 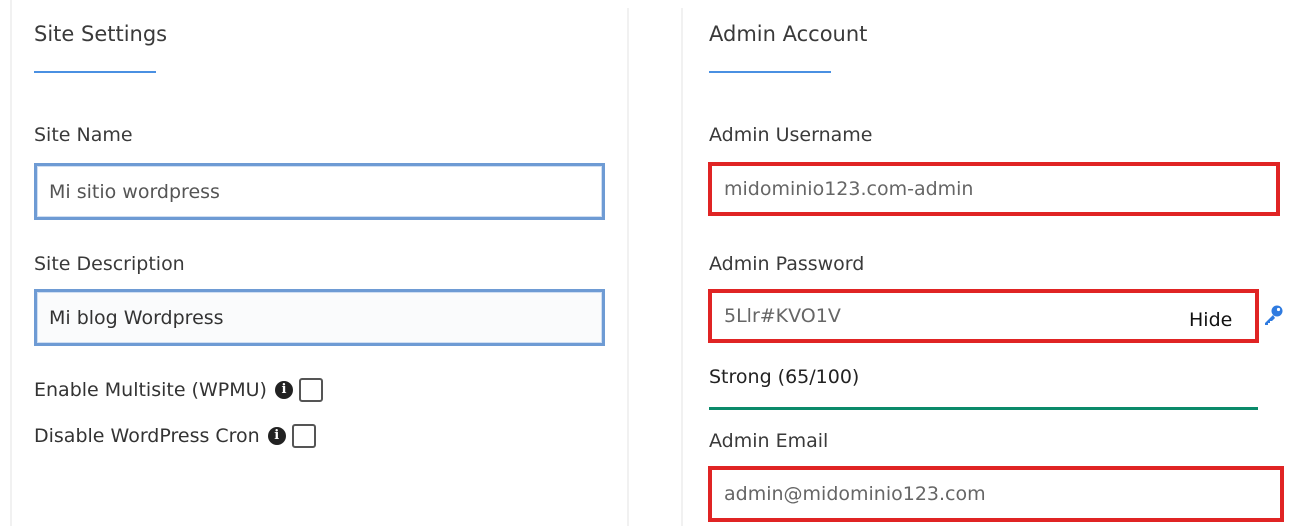 I want to click on enable-multisite-label: Enable Multisite (WPMU), so click(x=150, y=390).